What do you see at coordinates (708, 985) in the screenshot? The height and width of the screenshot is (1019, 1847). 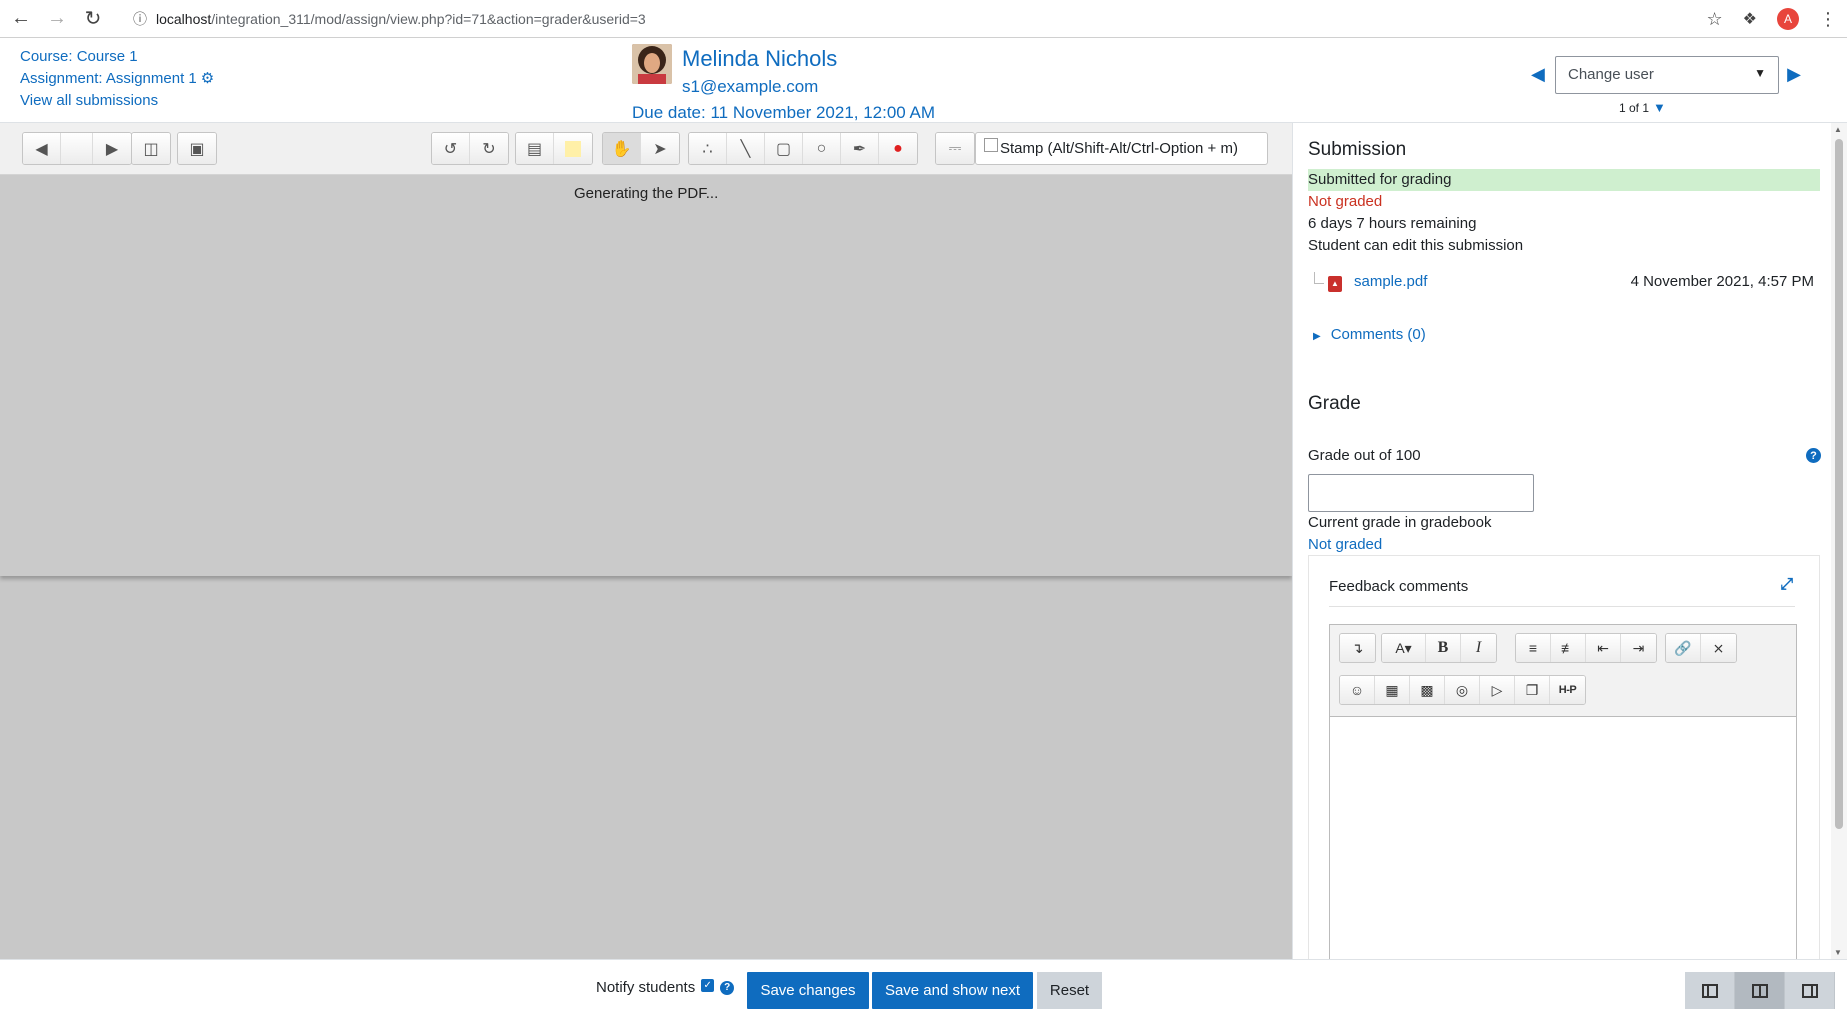 I see `notify-checkbox: ✓` at bounding box center [708, 985].